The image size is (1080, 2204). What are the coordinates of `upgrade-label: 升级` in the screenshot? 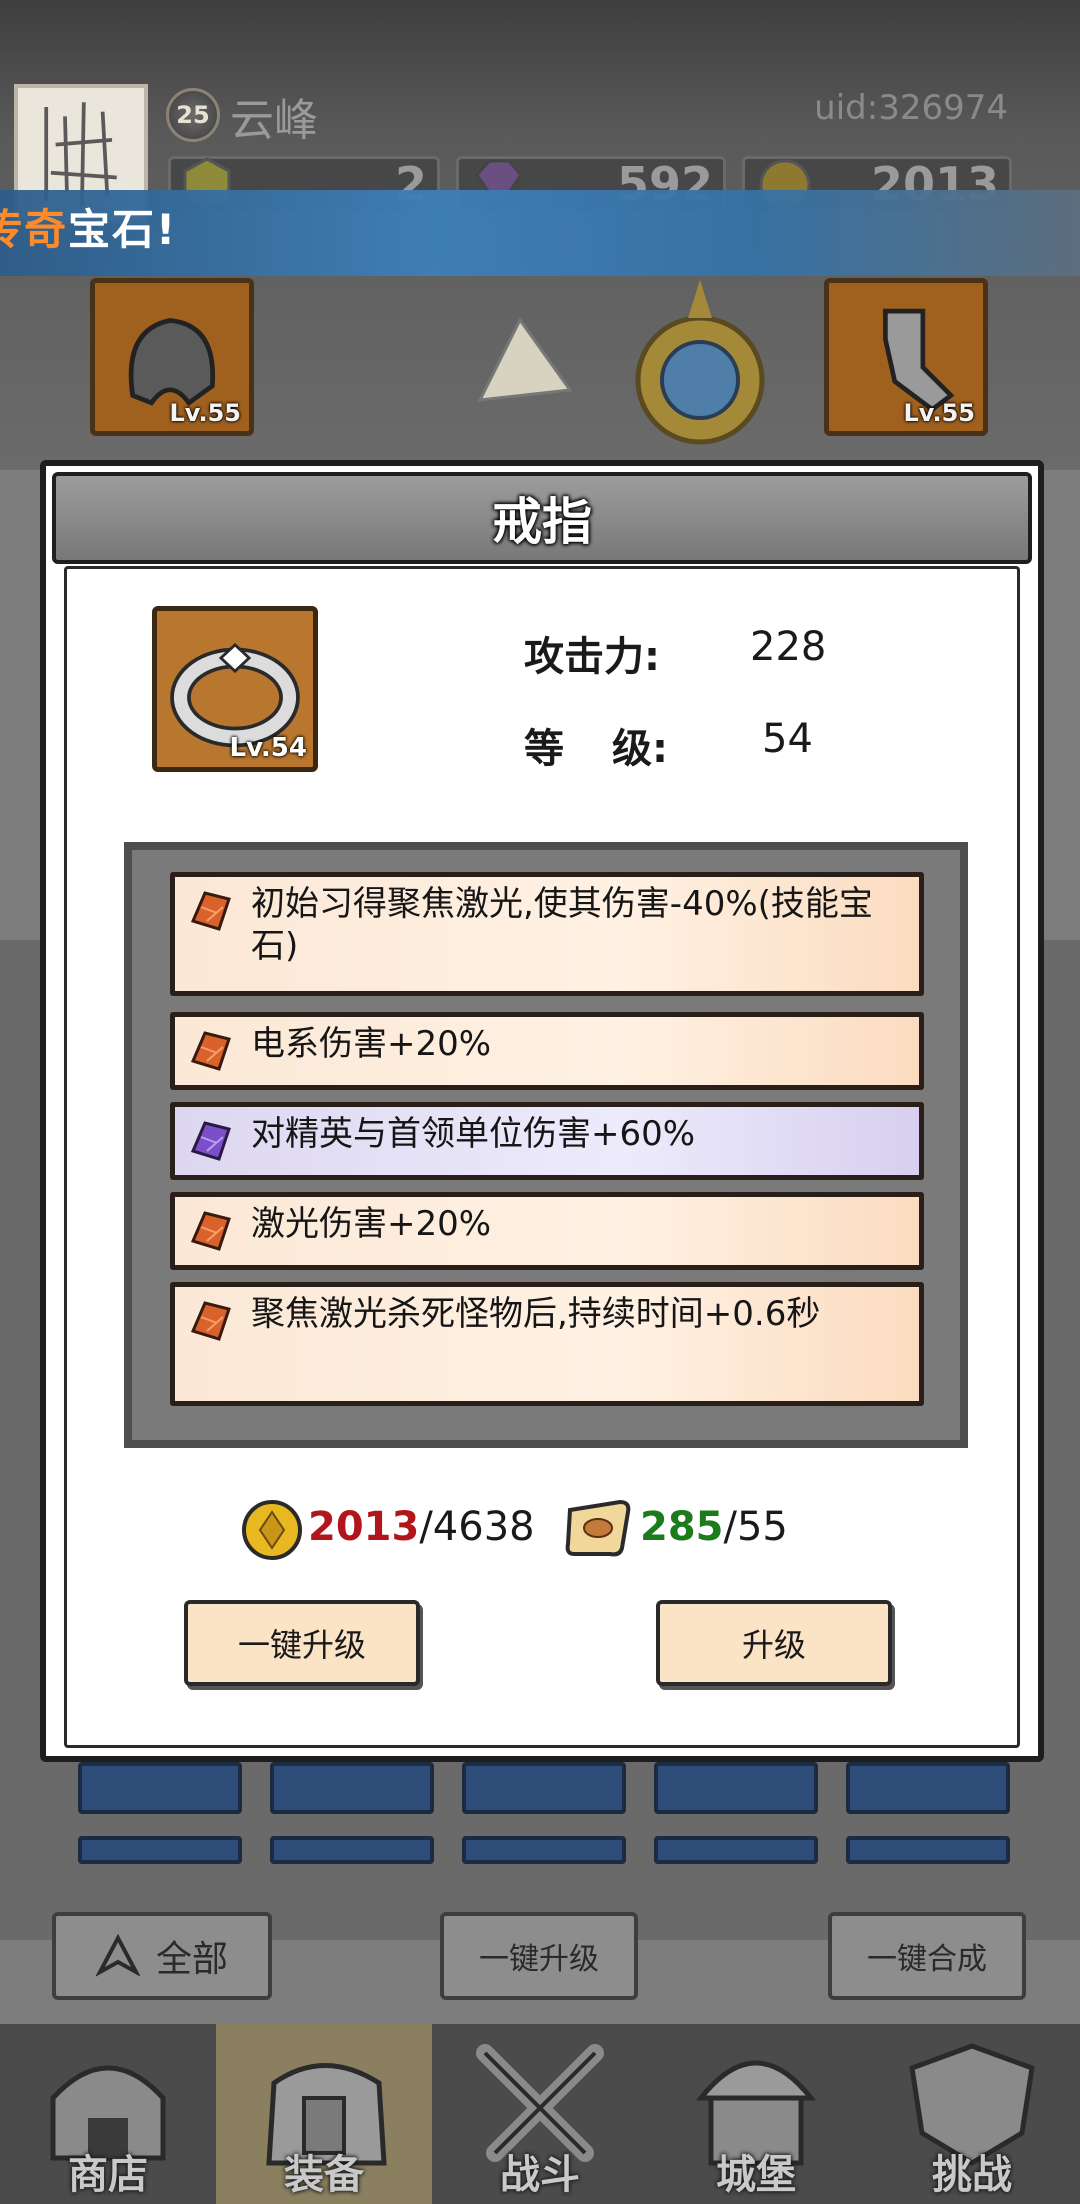 It's located at (773, 1645).